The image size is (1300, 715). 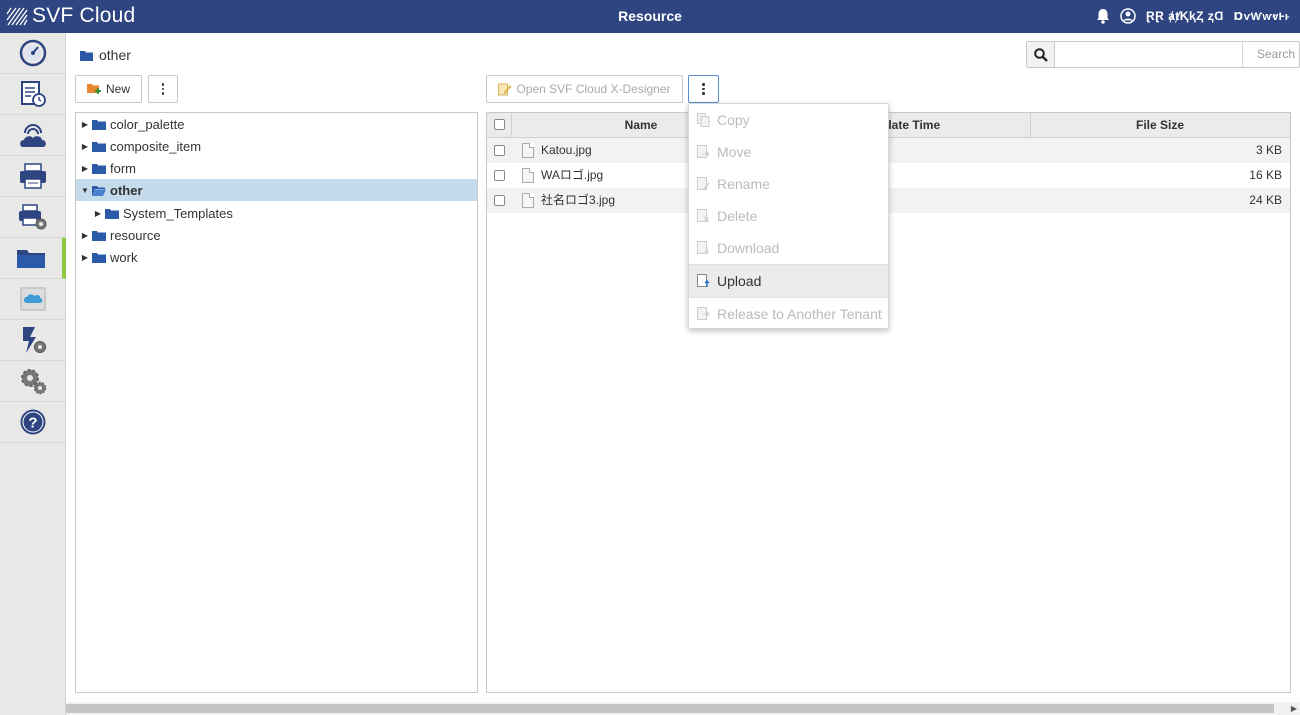 What do you see at coordinates (33, 176) in the screenshot?
I see `sidebar-item-printer` at bounding box center [33, 176].